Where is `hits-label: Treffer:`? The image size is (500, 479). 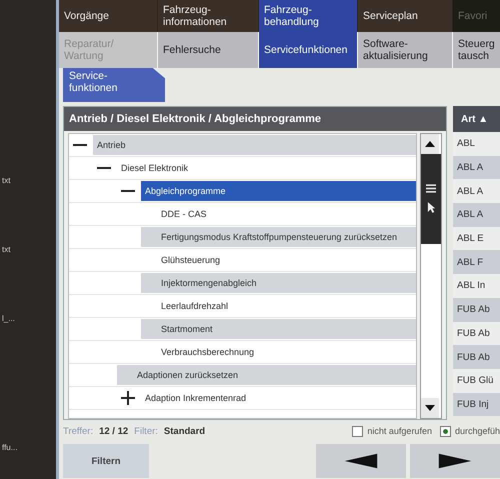 hits-label: Treffer: is located at coordinates (78, 431).